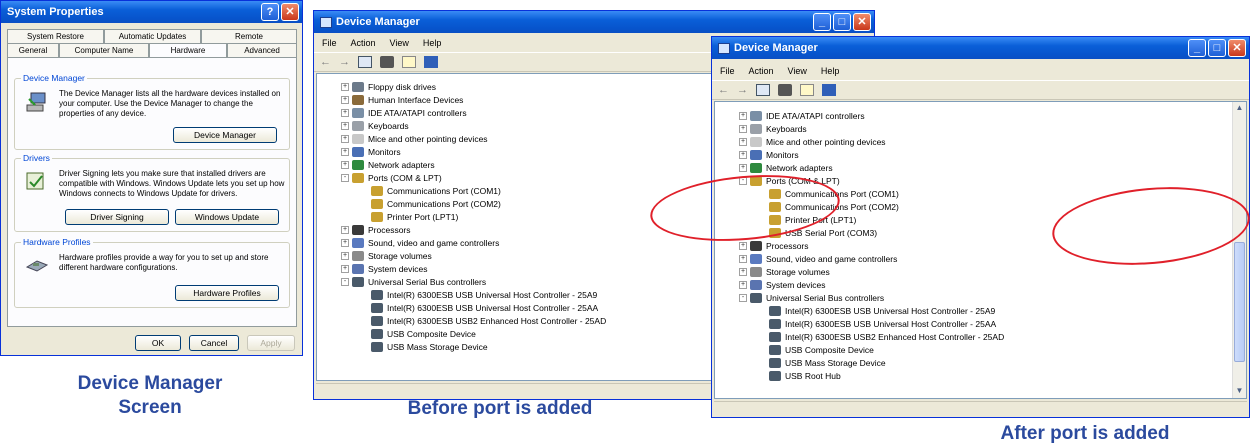  I want to click on tab-hardware: Hardware, so click(188, 50).